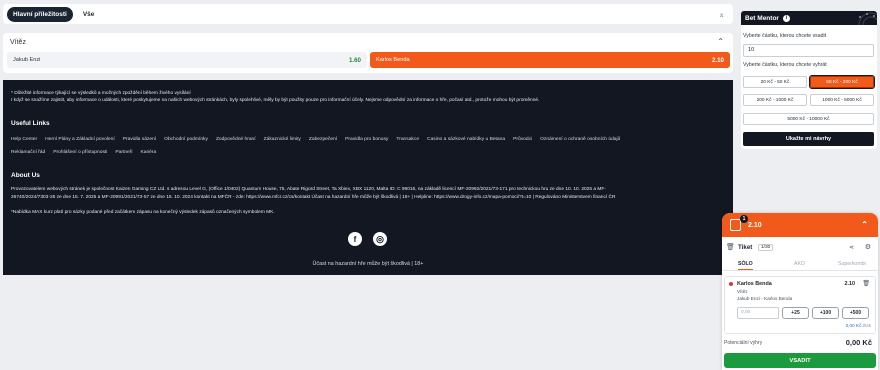  What do you see at coordinates (407, 139) in the screenshot?
I see `footer-link: Transakce` at bounding box center [407, 139].